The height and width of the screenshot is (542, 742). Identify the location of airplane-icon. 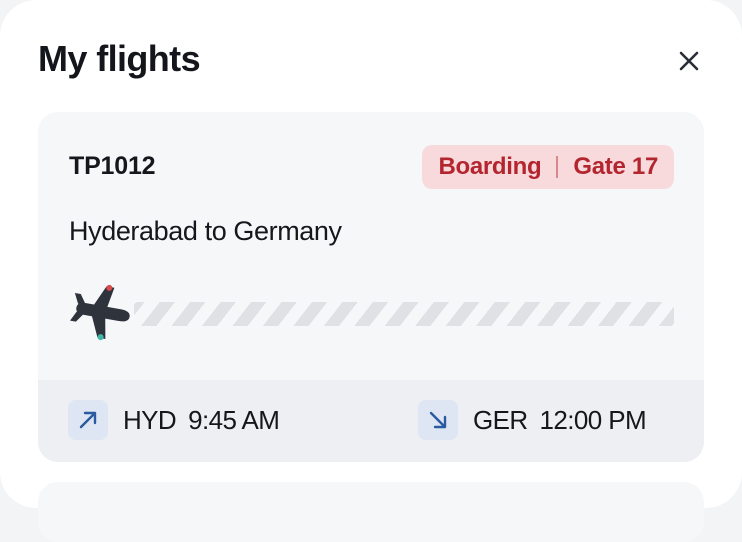
(100, 312).